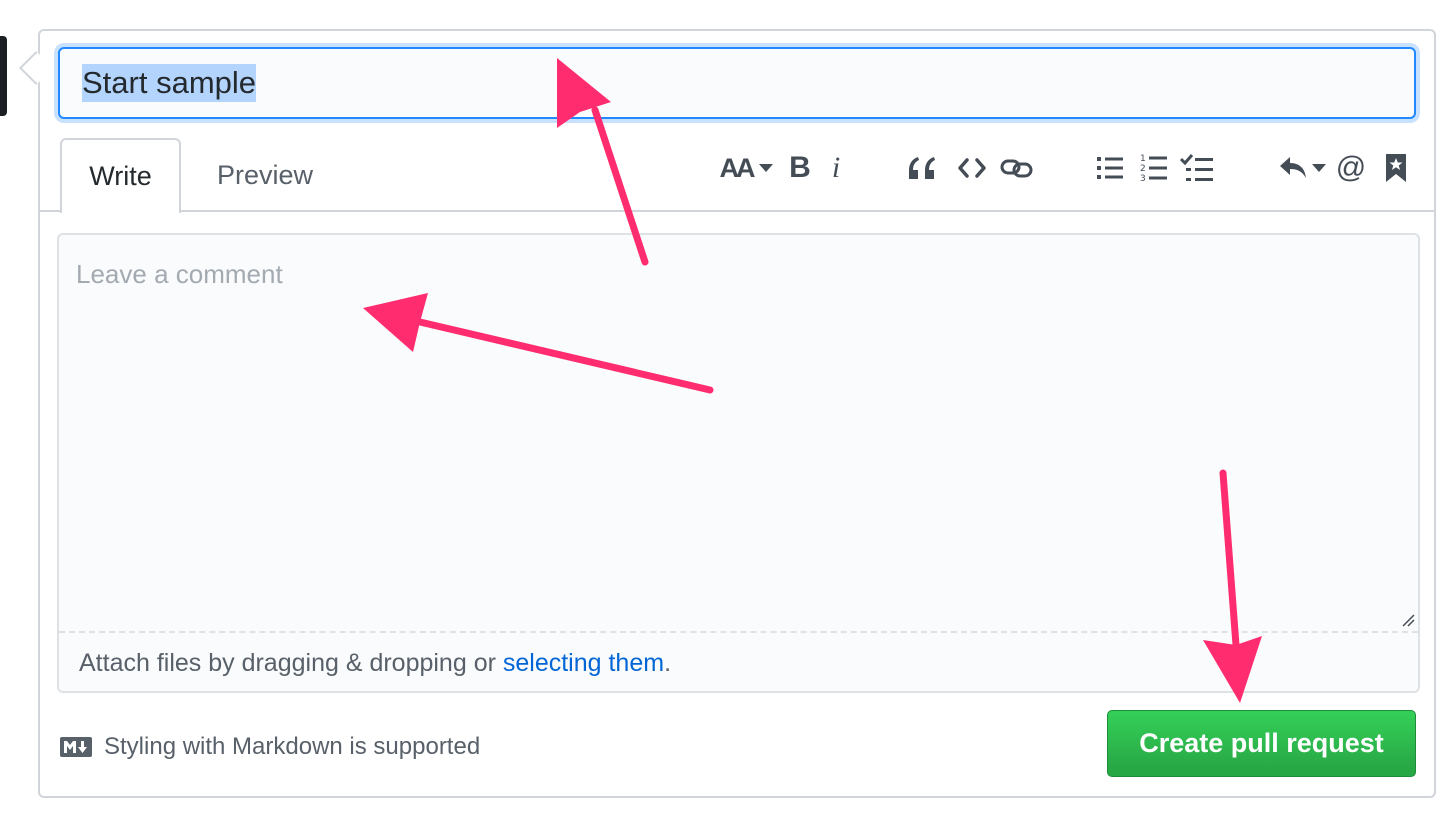 Image resolution: width=1452 pixels, height=828 pixels. I want to click on svg-text: 1, so click(1143, 159).